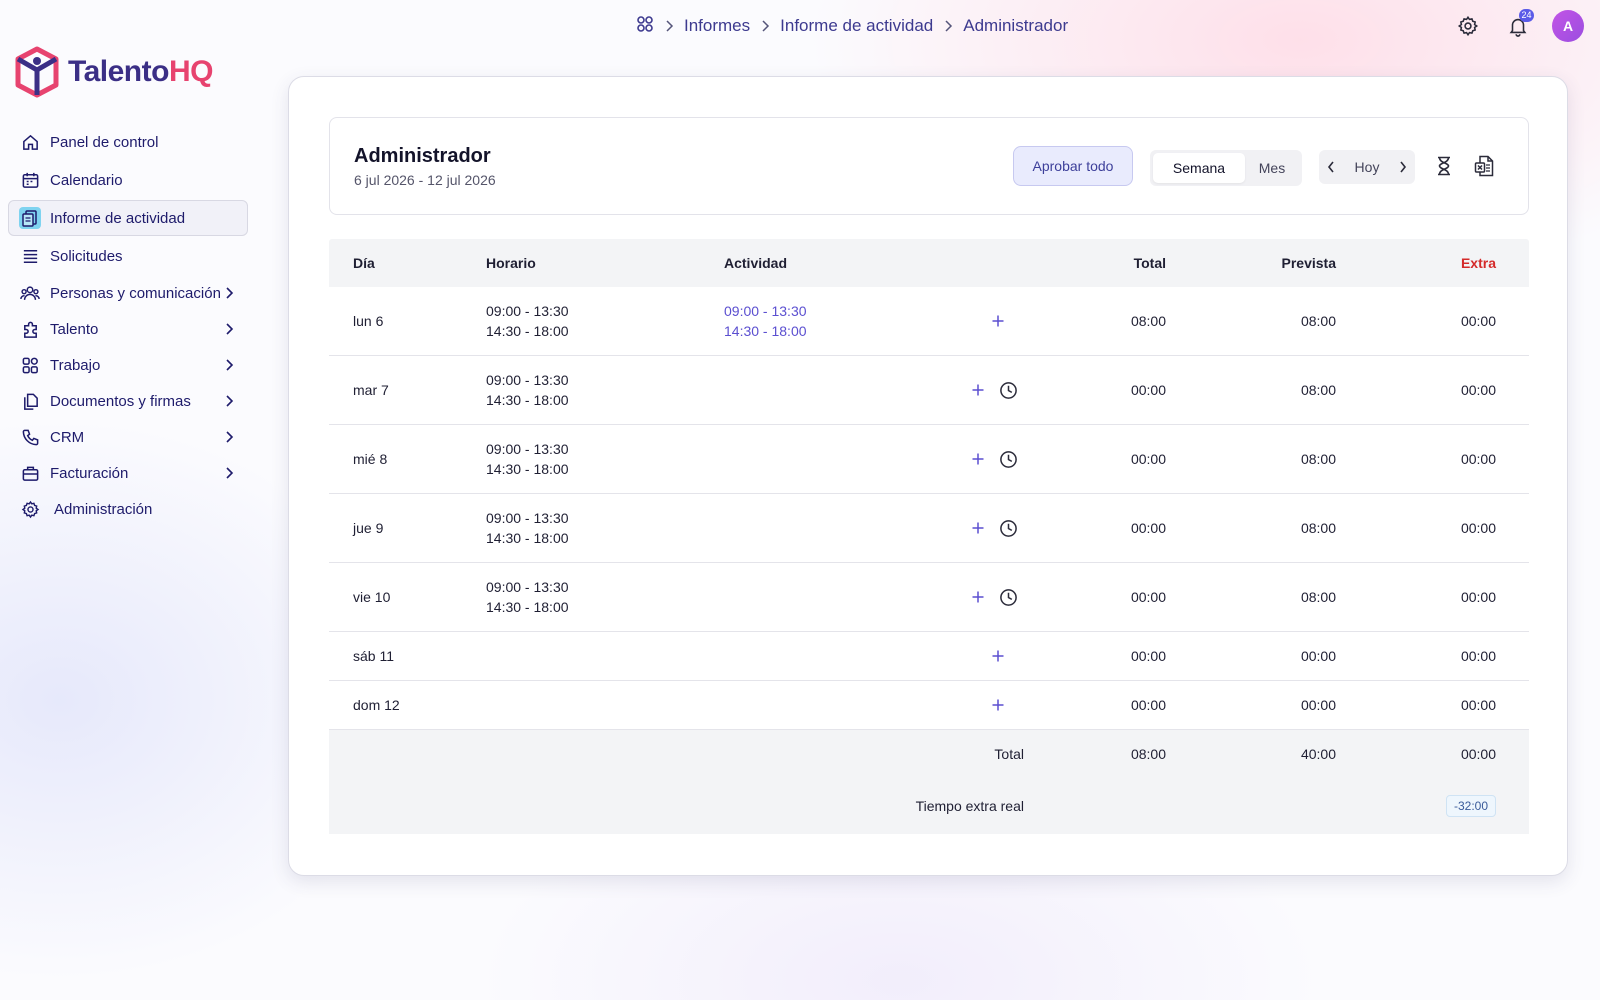 The image size is (1600, 1000). I want to click on excel-export-icon, so click(1484, 166).